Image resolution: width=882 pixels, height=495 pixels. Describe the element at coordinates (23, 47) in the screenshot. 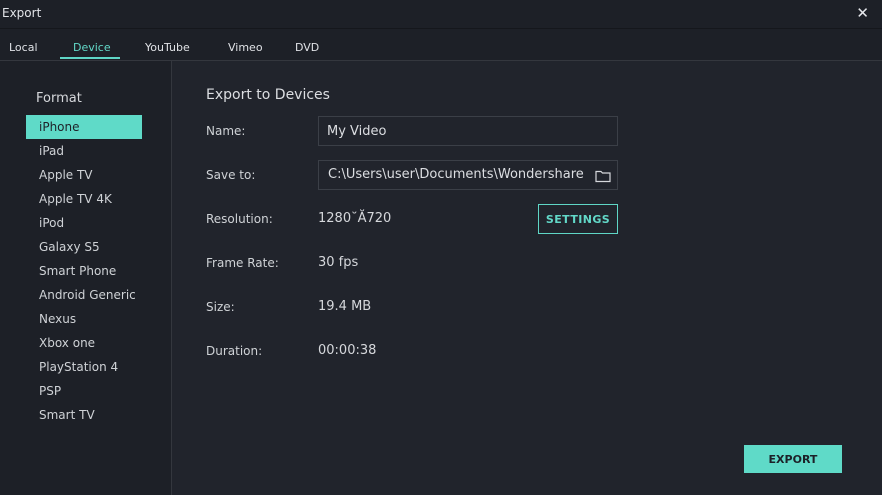

I see `tab-local: Local` at that location.